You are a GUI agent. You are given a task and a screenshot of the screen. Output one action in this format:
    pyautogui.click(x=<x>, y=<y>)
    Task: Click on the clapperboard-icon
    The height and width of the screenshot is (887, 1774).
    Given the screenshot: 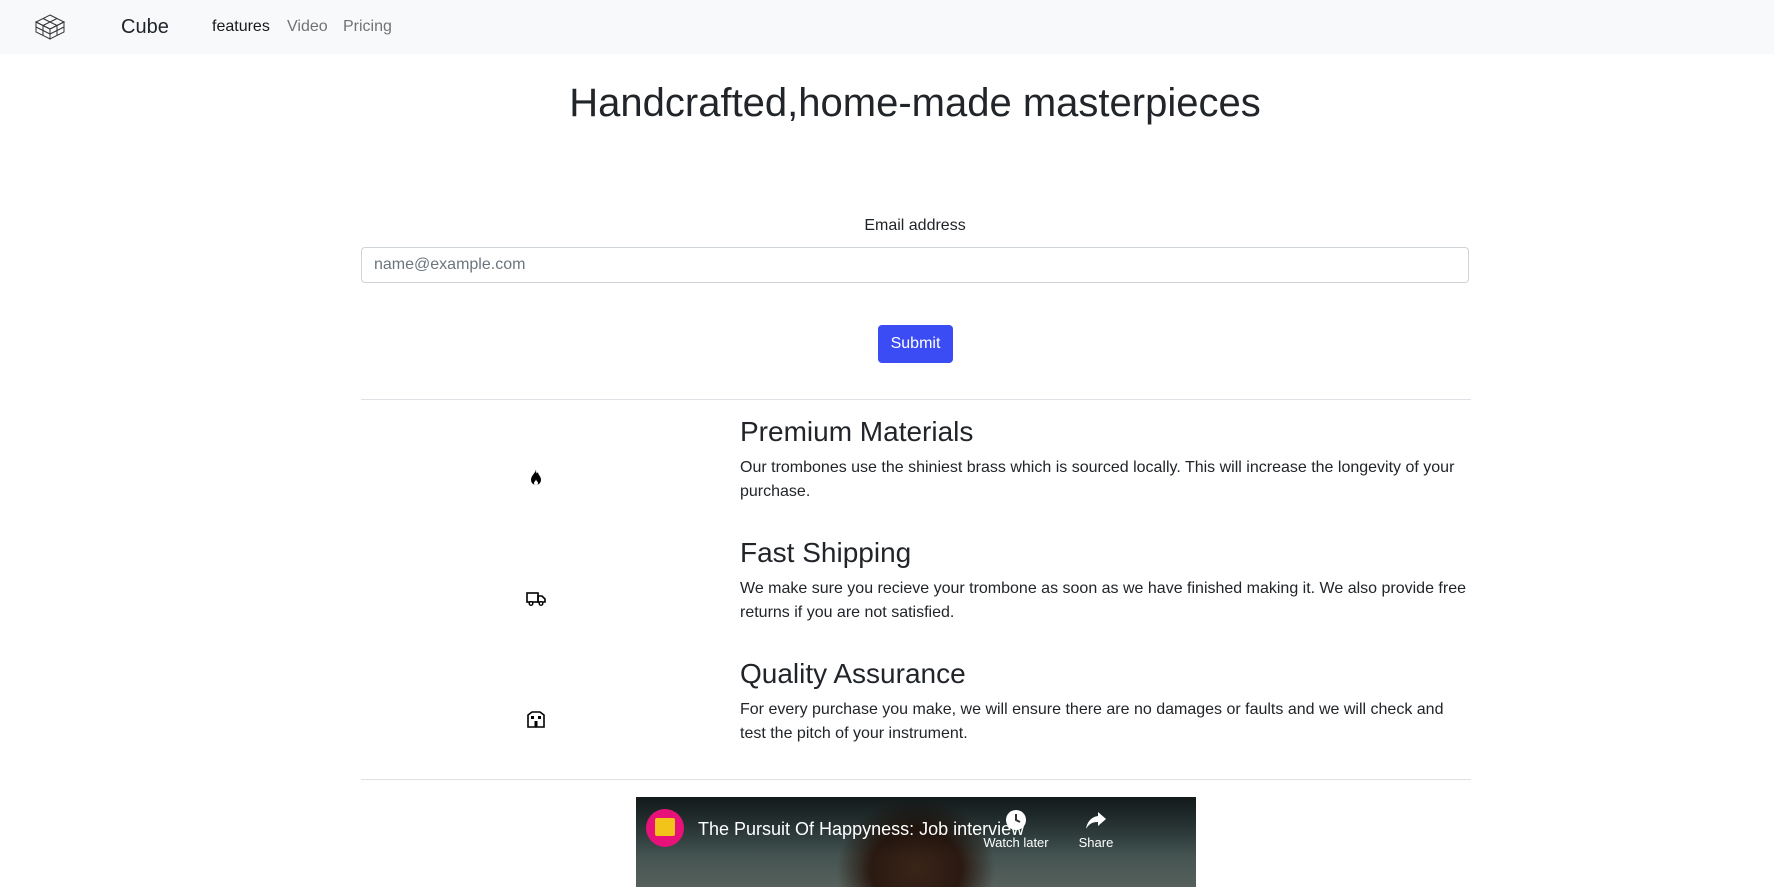 What is the action you would take?
    pyautogui.click(x=665, y=827)
    